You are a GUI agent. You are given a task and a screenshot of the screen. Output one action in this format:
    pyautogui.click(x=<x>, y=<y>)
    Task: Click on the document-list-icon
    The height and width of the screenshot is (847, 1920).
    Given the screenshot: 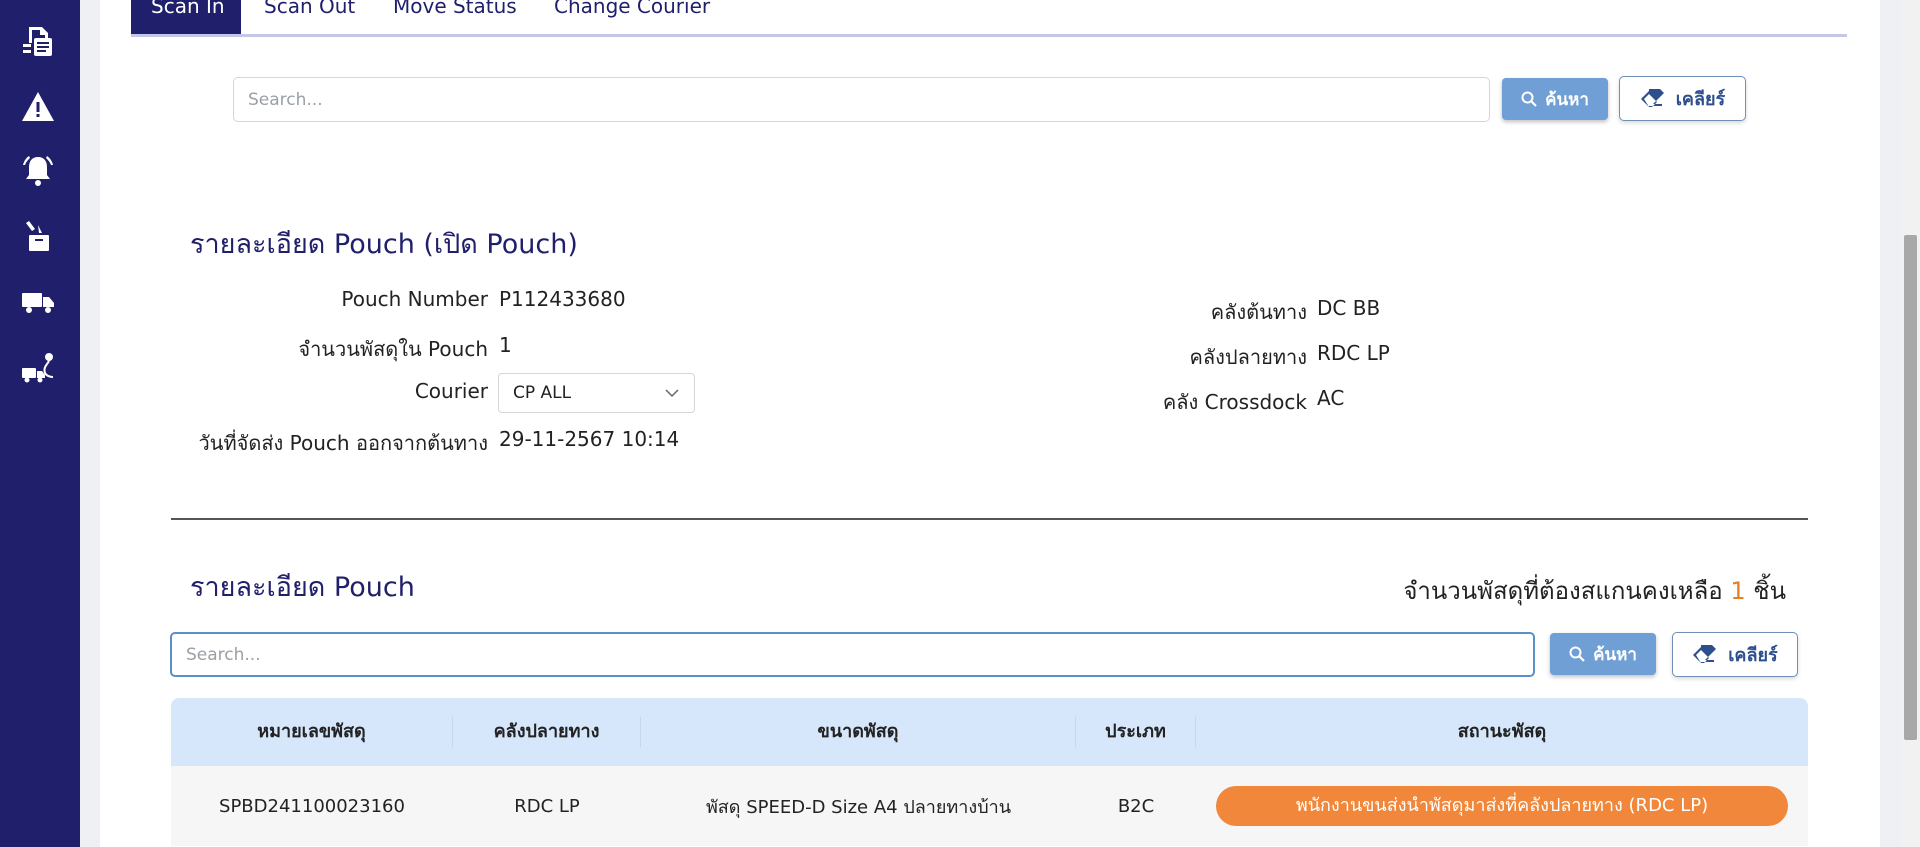 What is the action you would take?
    pyautogui.click(x=38, y=42)
    